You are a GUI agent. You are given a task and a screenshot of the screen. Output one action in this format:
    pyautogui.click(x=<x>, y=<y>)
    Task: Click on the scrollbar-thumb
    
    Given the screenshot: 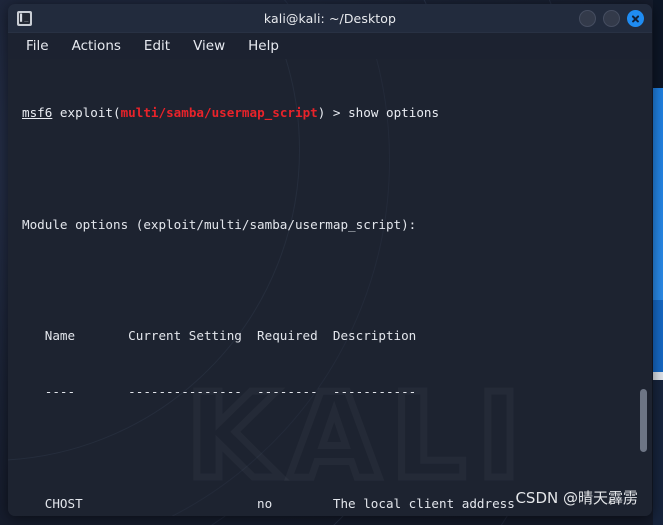 What is the action you would take?
    pyautogui.click(x=643, y=420)
    